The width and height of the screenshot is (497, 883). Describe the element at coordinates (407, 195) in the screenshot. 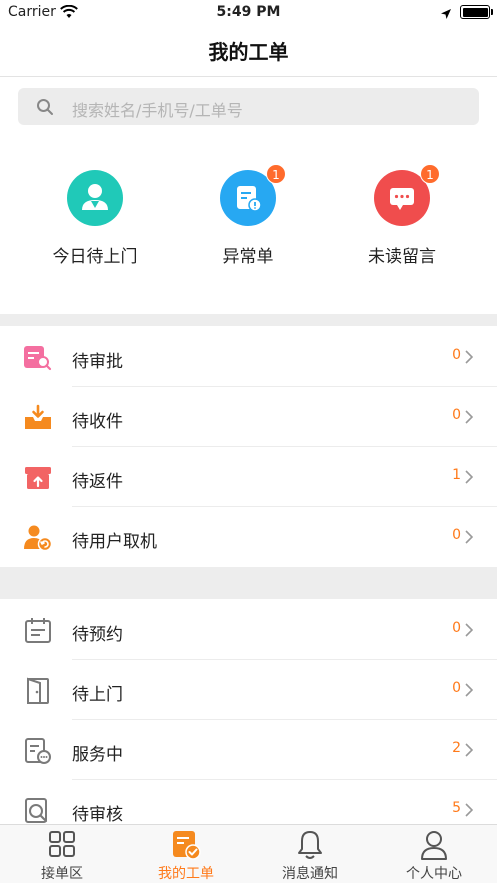

I see `chat-bubble-icon: 1` at that location.